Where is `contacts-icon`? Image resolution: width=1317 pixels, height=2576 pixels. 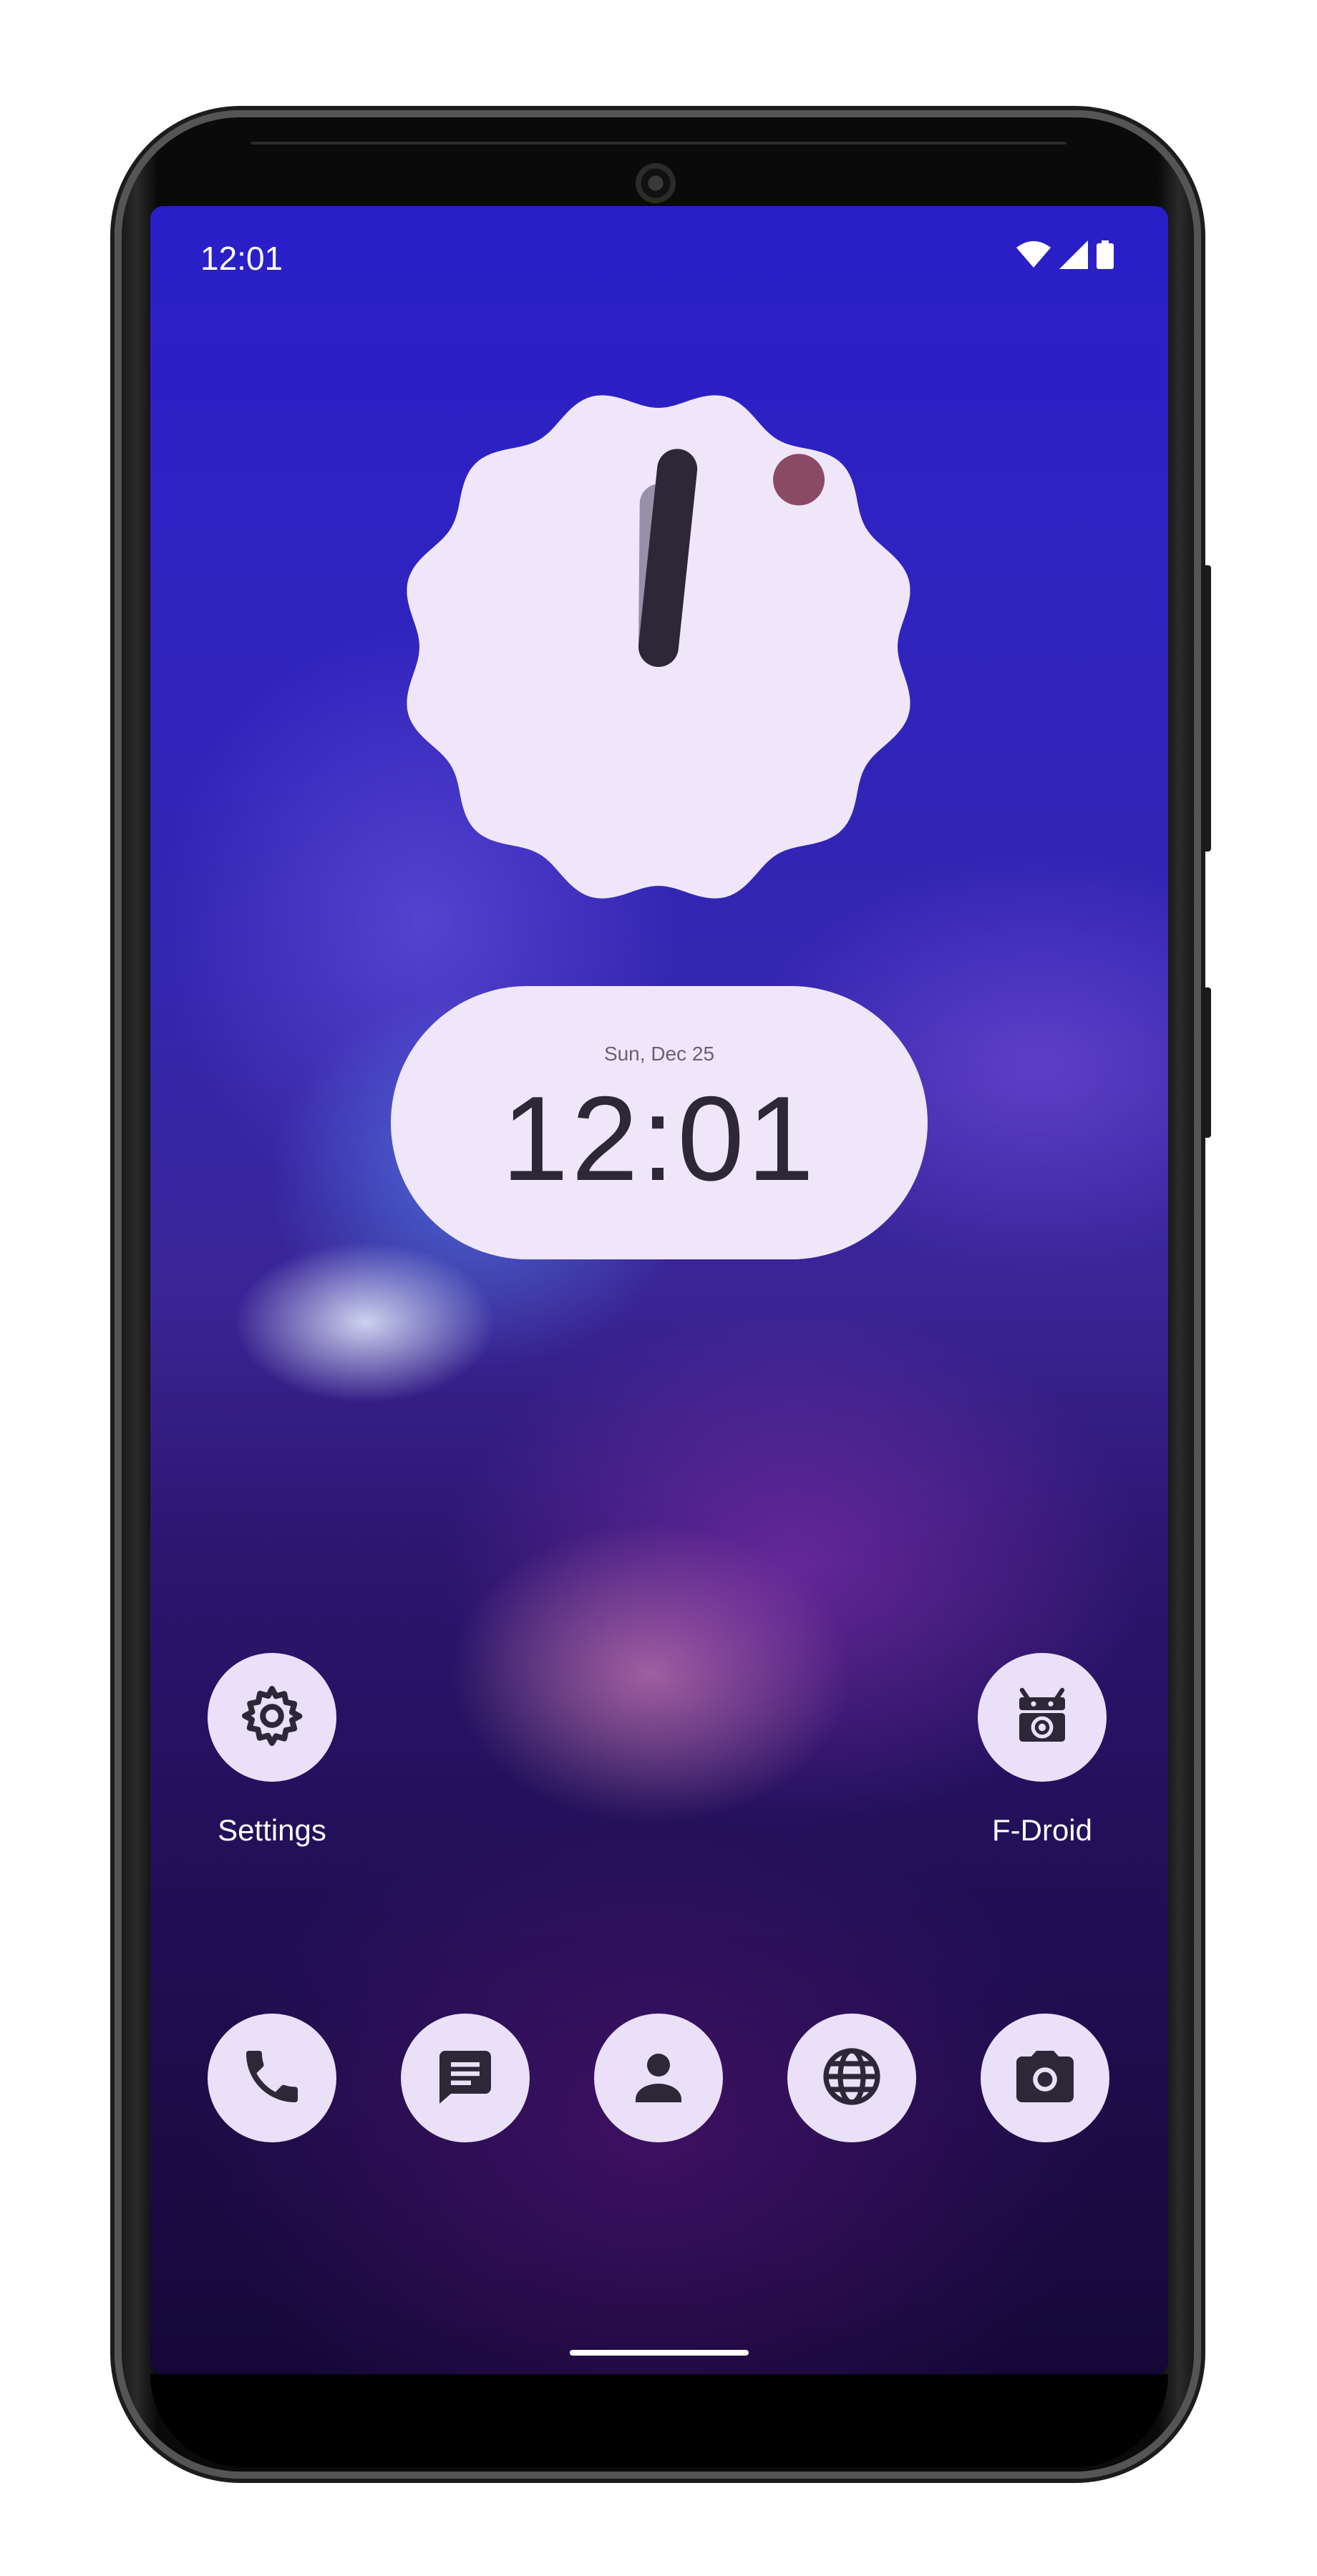
contacts-icon is located at coordinates (658, 2078).